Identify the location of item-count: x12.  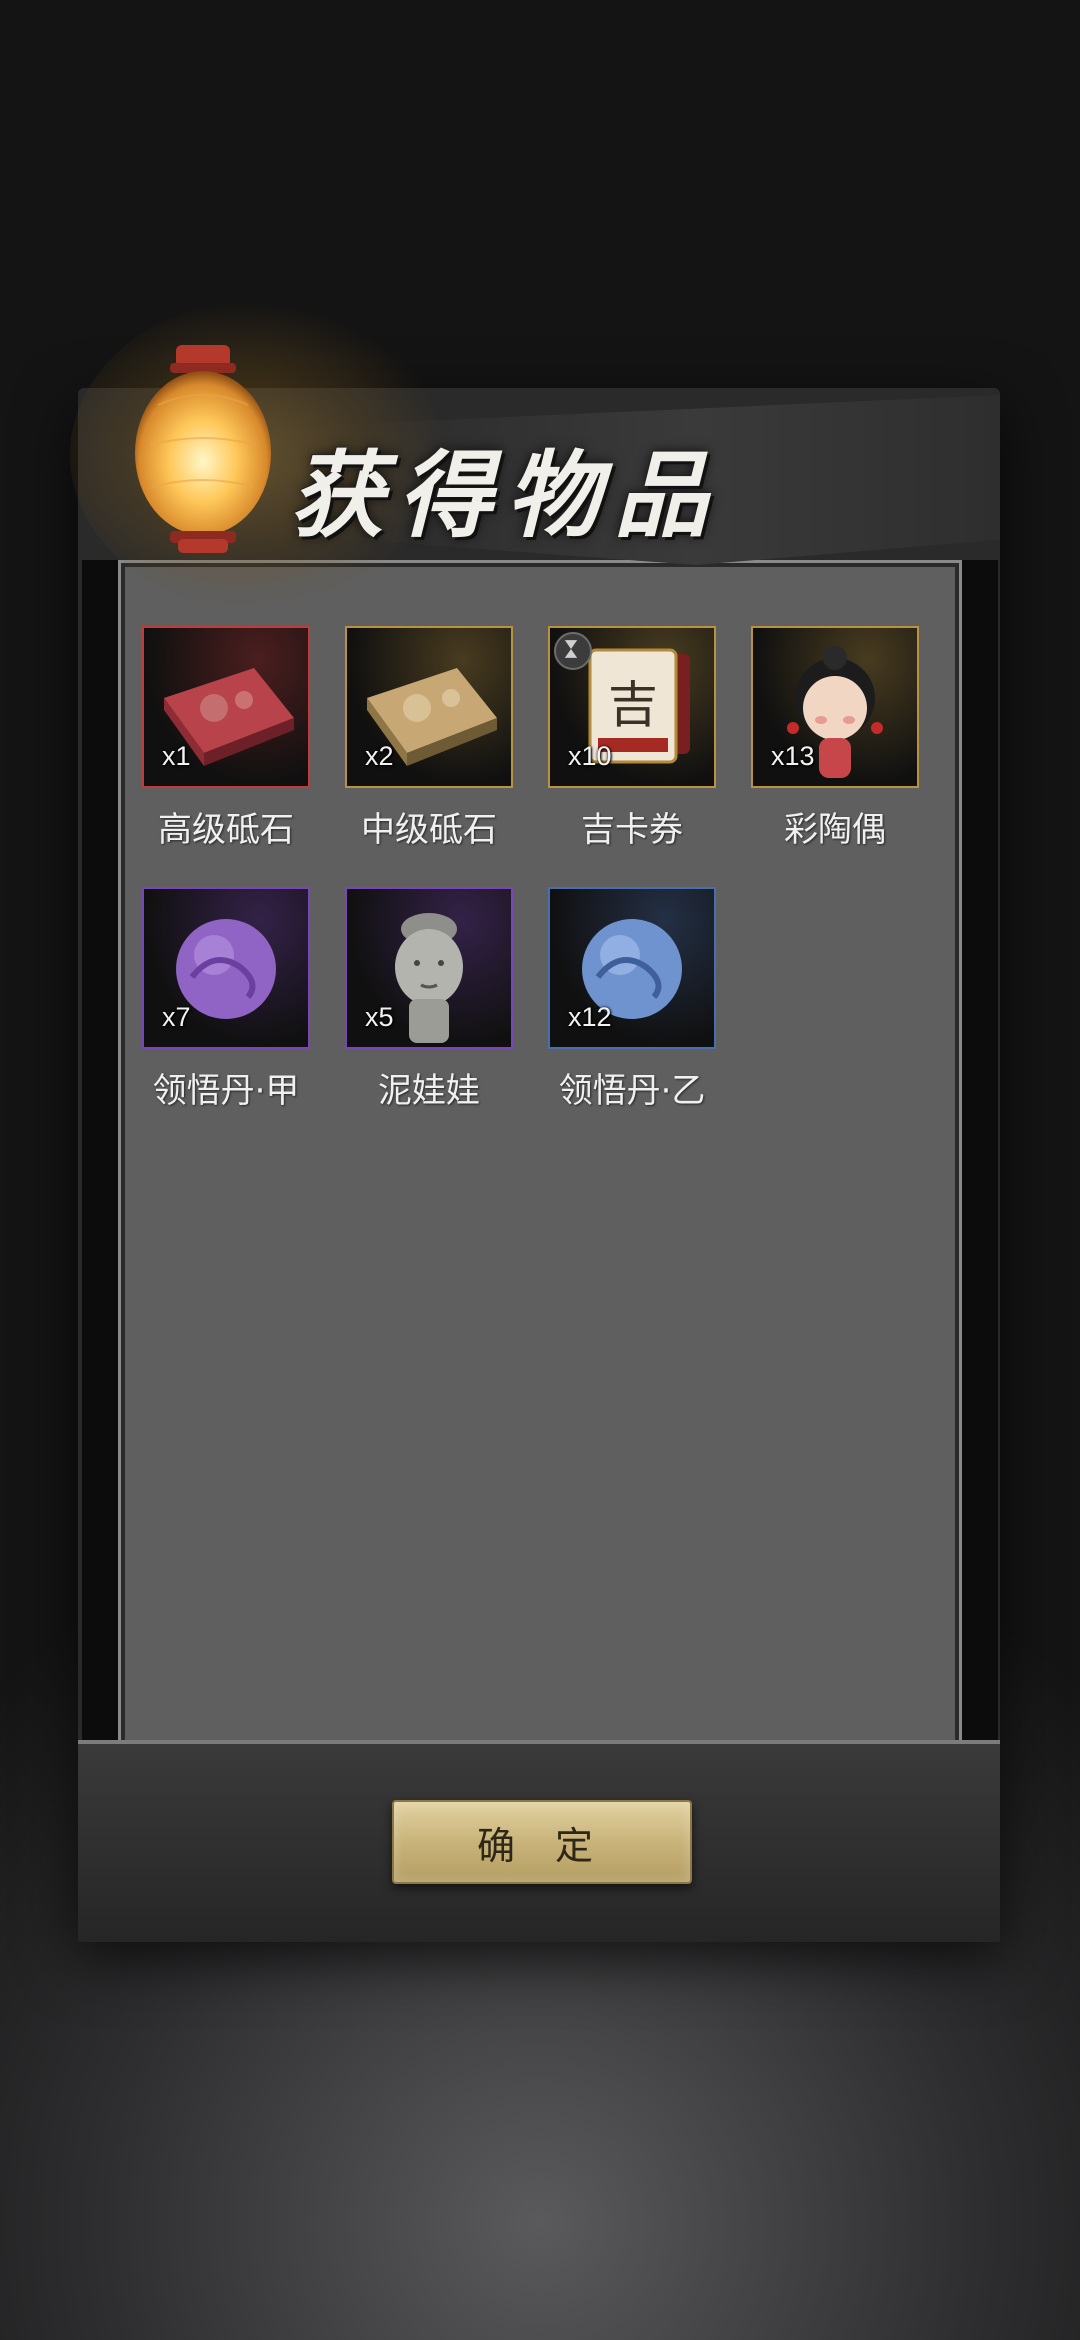
(590, 1017).